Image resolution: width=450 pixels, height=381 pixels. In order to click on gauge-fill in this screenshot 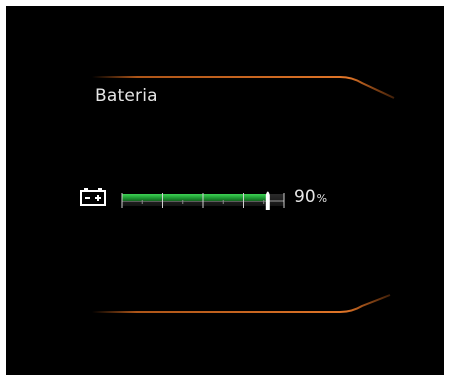, I will do `click(195, 197)`.